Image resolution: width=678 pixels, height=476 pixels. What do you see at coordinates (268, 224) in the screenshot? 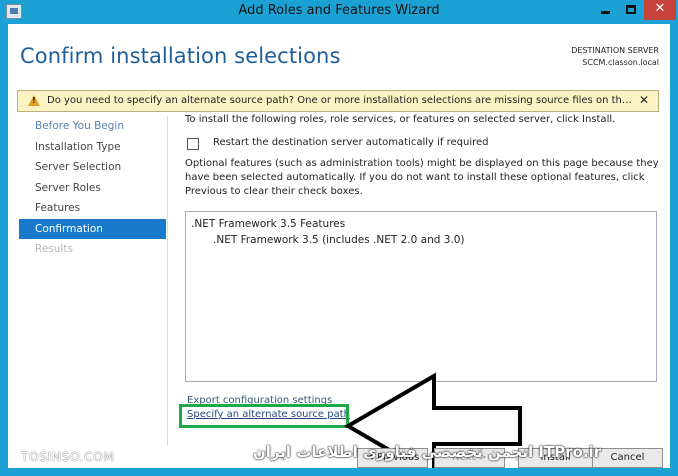
I see `feature-item: .NET Framework 3.5 Features` at bounding box center [268, 224].